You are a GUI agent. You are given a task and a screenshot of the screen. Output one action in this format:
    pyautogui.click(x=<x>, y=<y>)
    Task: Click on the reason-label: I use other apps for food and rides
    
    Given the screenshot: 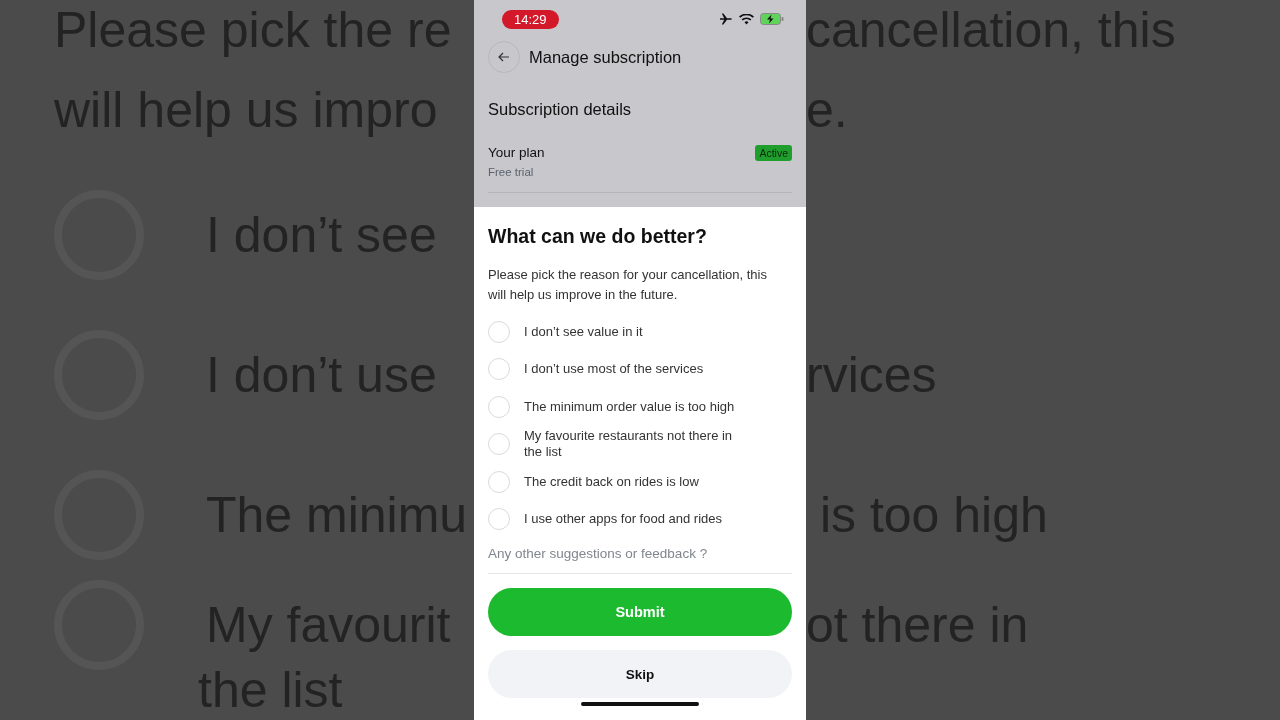 What is the action you would take?
    pyautogui.click(x=623, y=519)
    